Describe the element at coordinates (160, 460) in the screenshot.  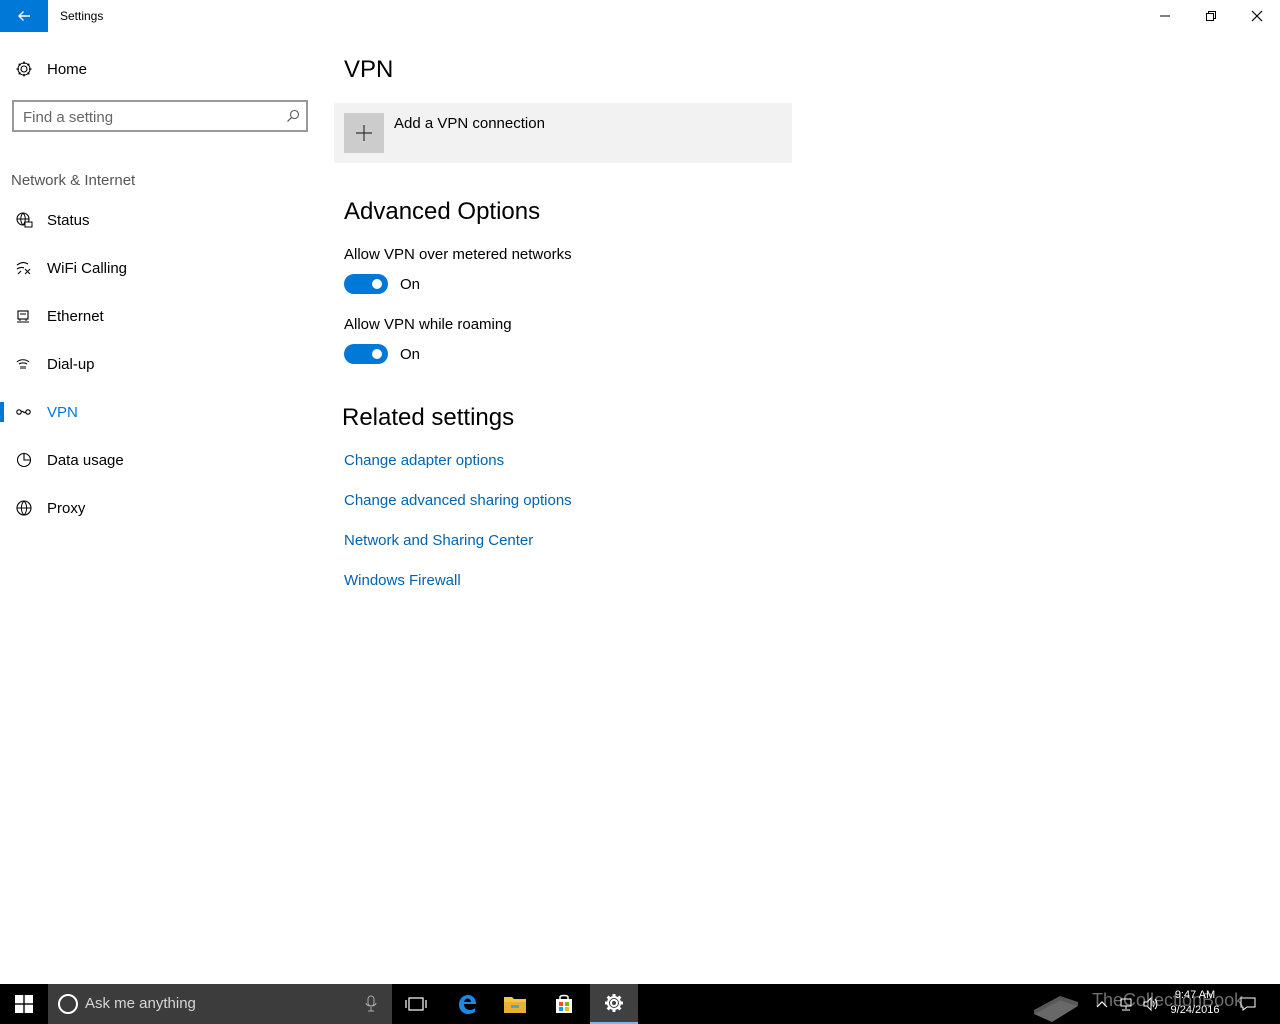
I see `sidebar-item-data-usage: Data usage` at that location.